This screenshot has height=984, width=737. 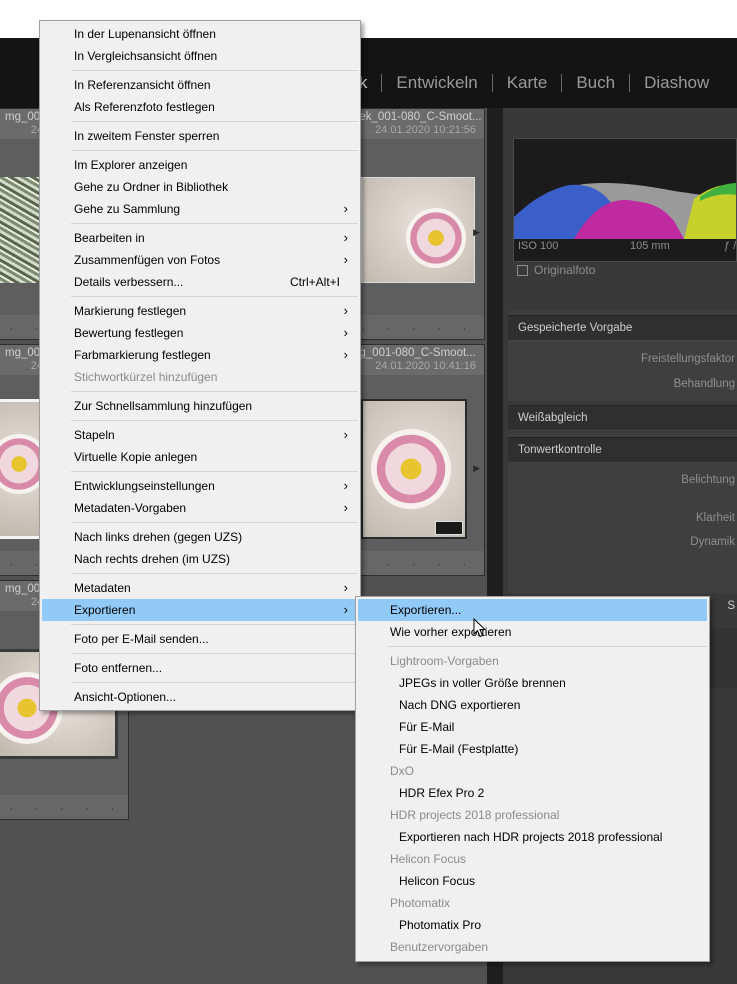 I want to click on menu-item-label: In zweitem Fenster sperren, so click(x=147, y=136).